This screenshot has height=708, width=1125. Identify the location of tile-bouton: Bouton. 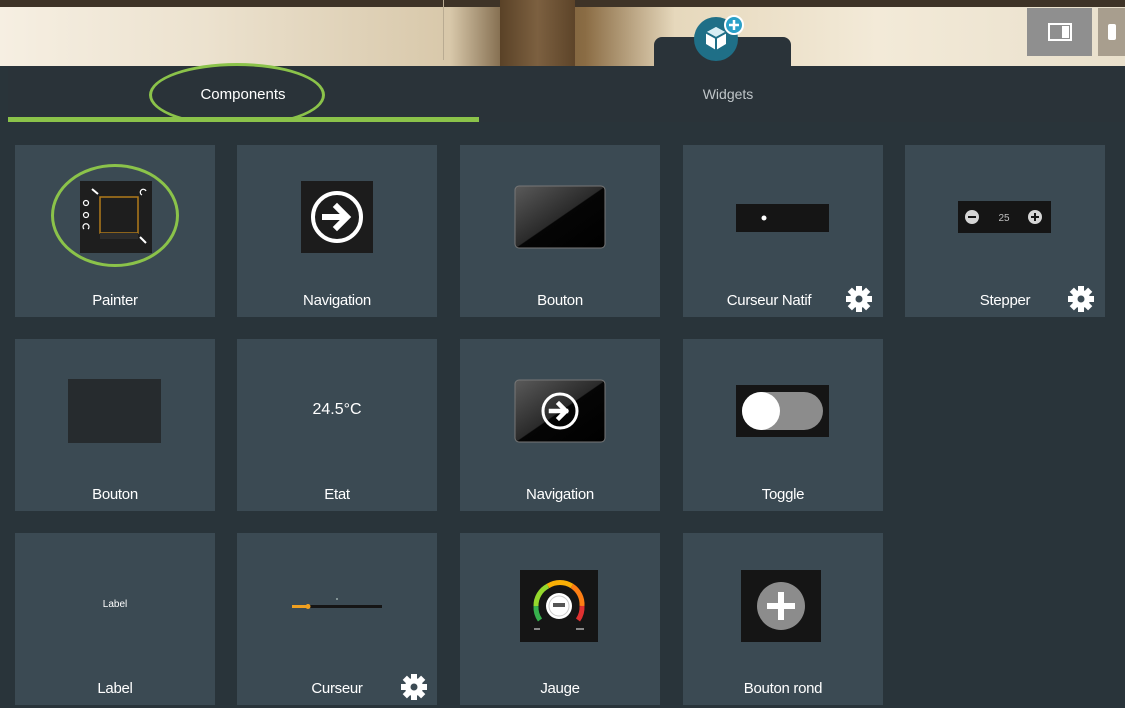
(560, 231).